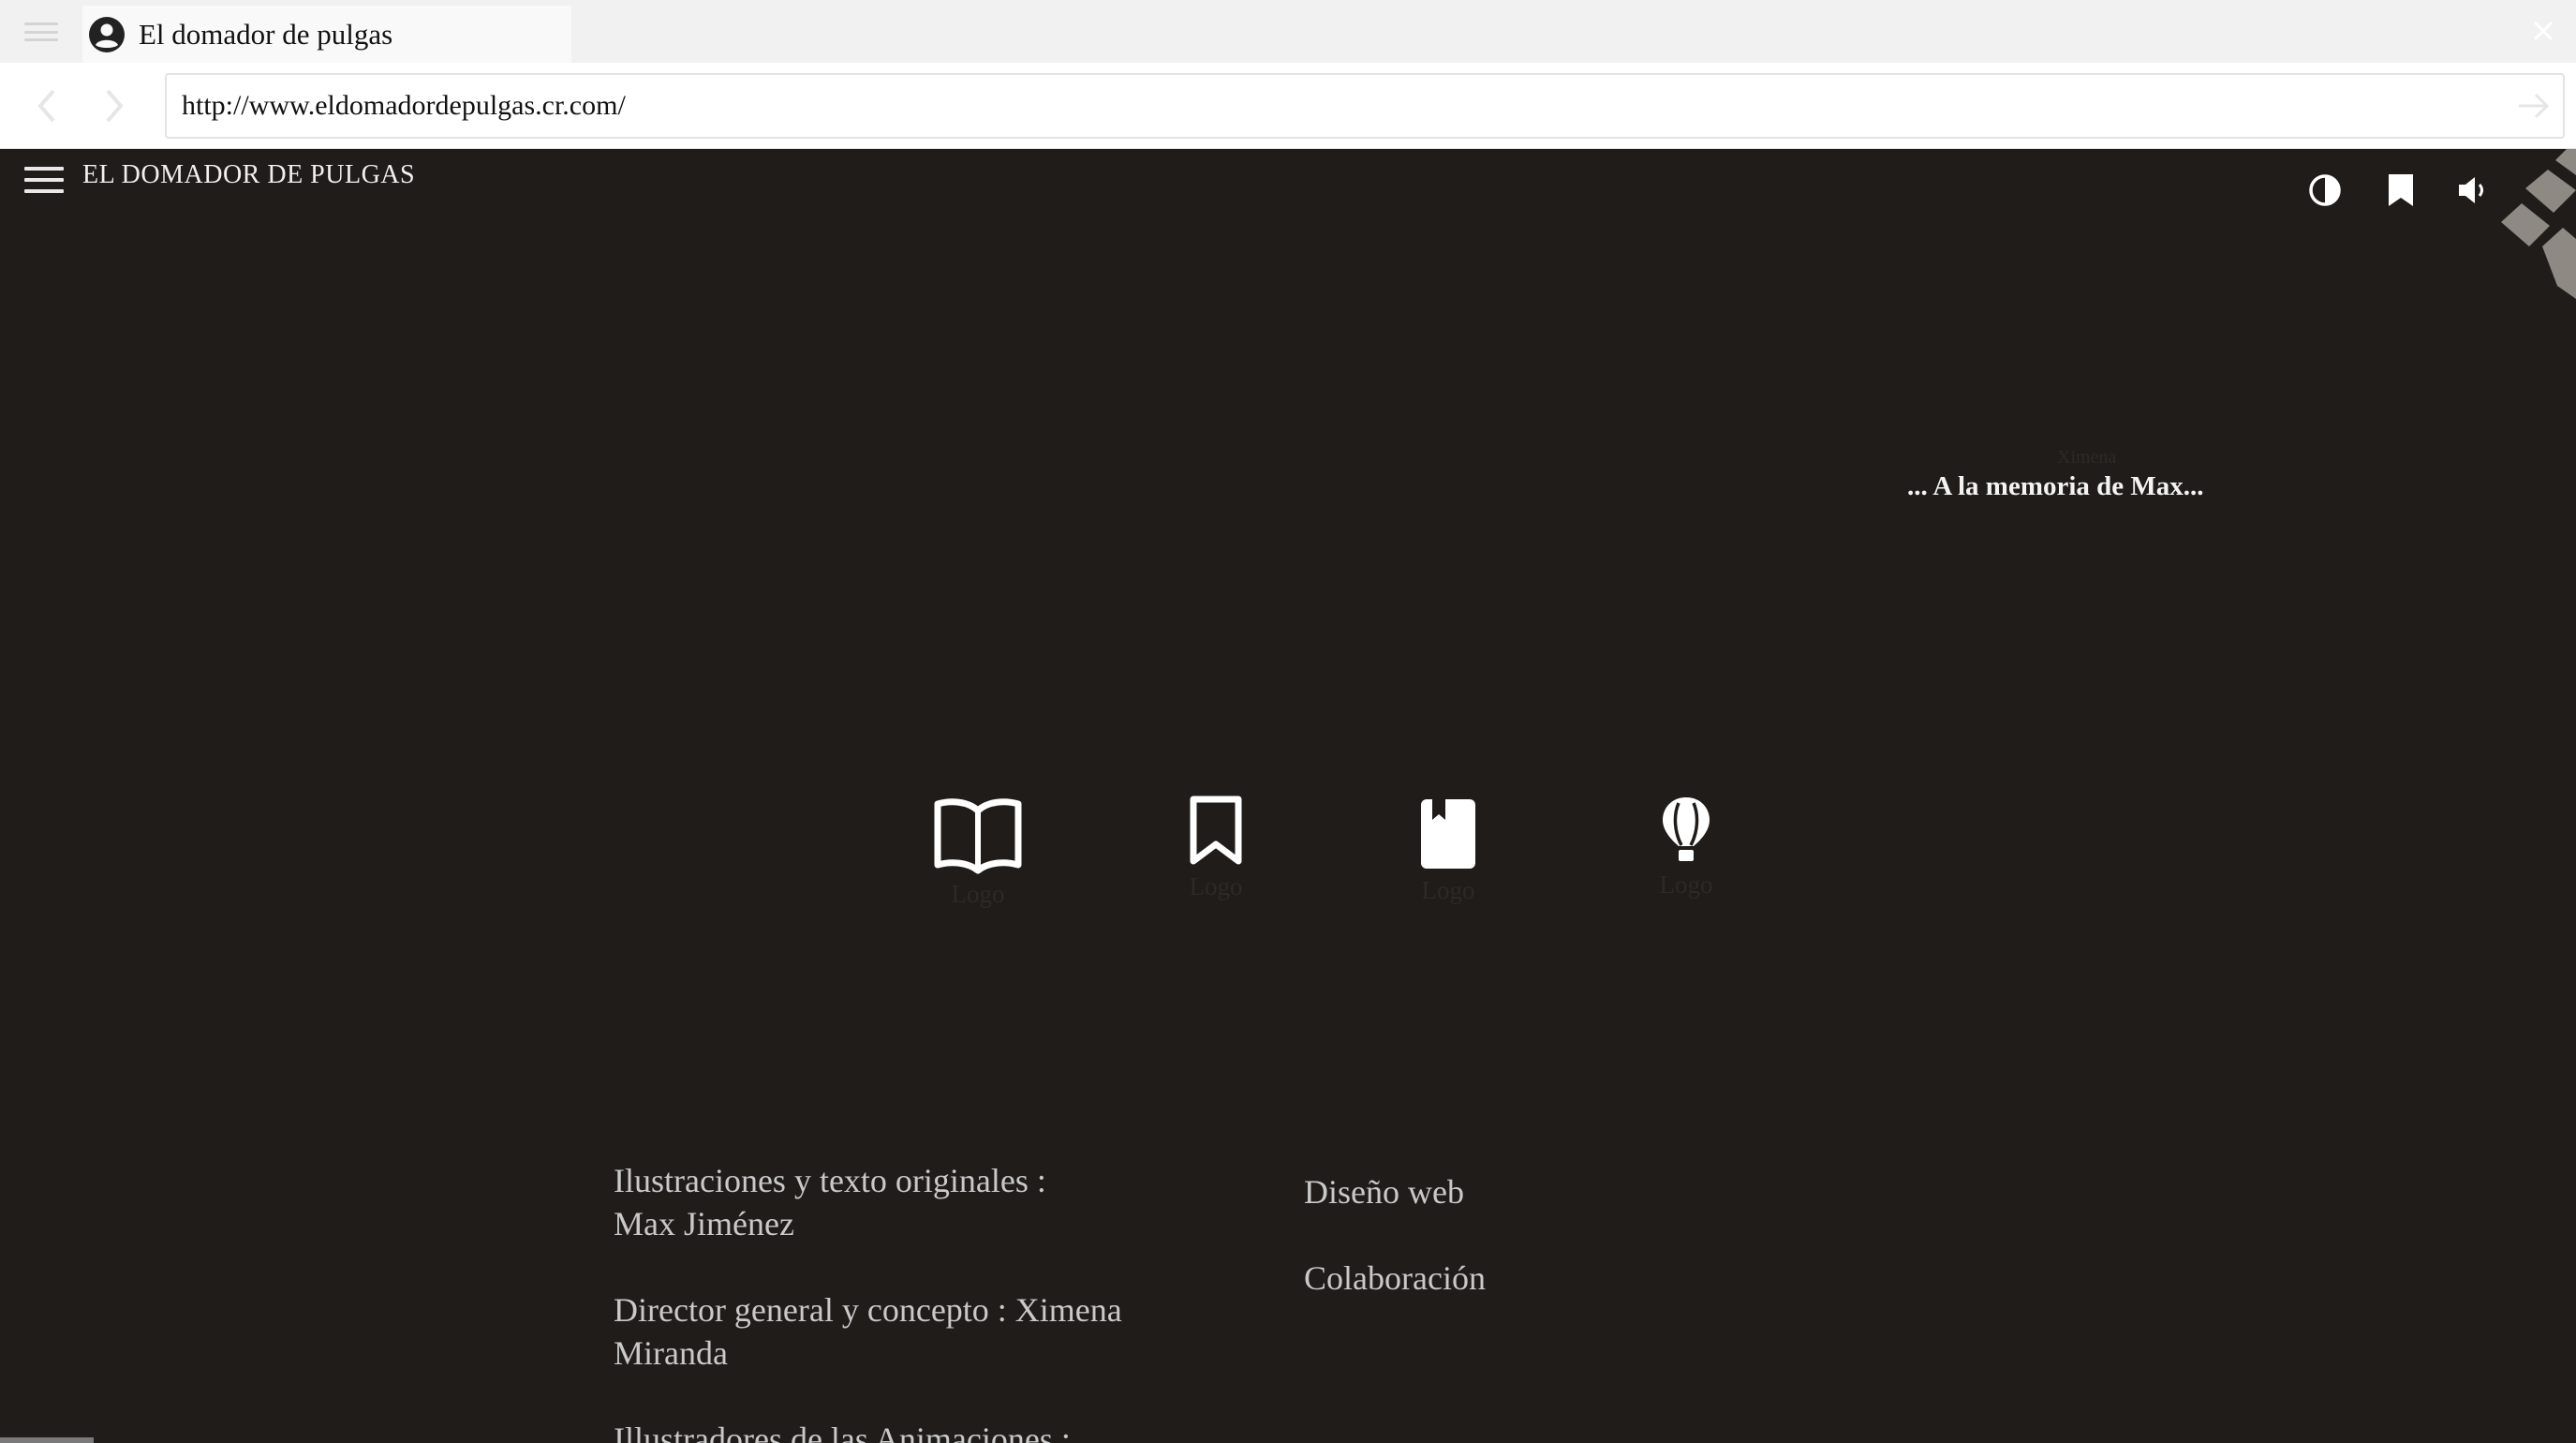 The width and height of the screenshot is (2576, 1443). What do you see at coordinates (1395, 1191) in the screenshot?
I see `link-web-design: Diseño web` at bounding box center [1395, 1191].